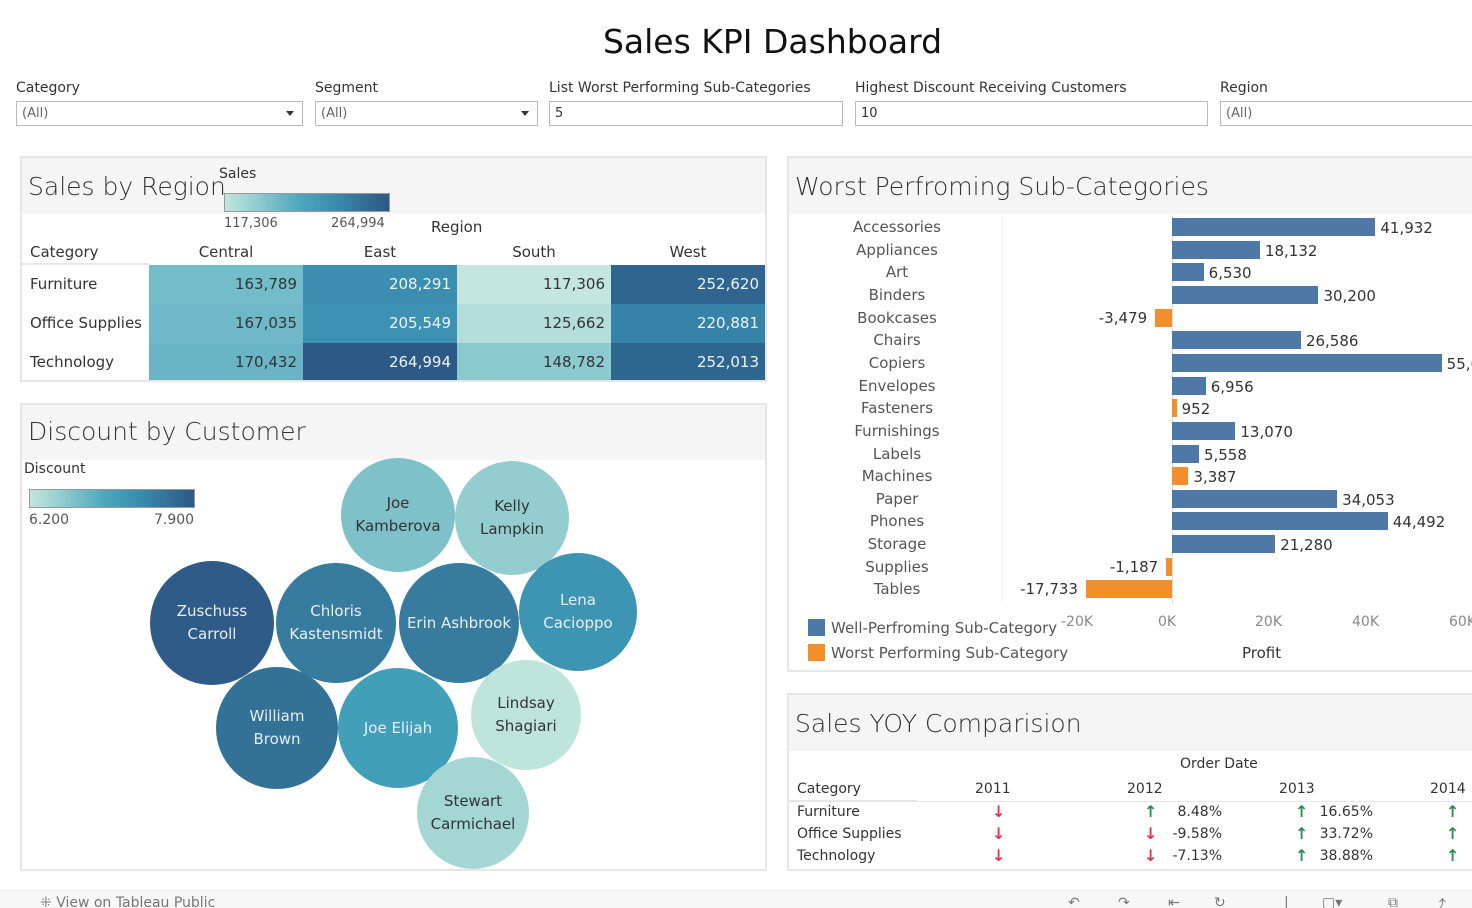 This screenshot has width=1472, height=908. What do you see at coordinates (897, 272) in the screenshot?
I see `category-label: Art` at bounding box center [897, 272].